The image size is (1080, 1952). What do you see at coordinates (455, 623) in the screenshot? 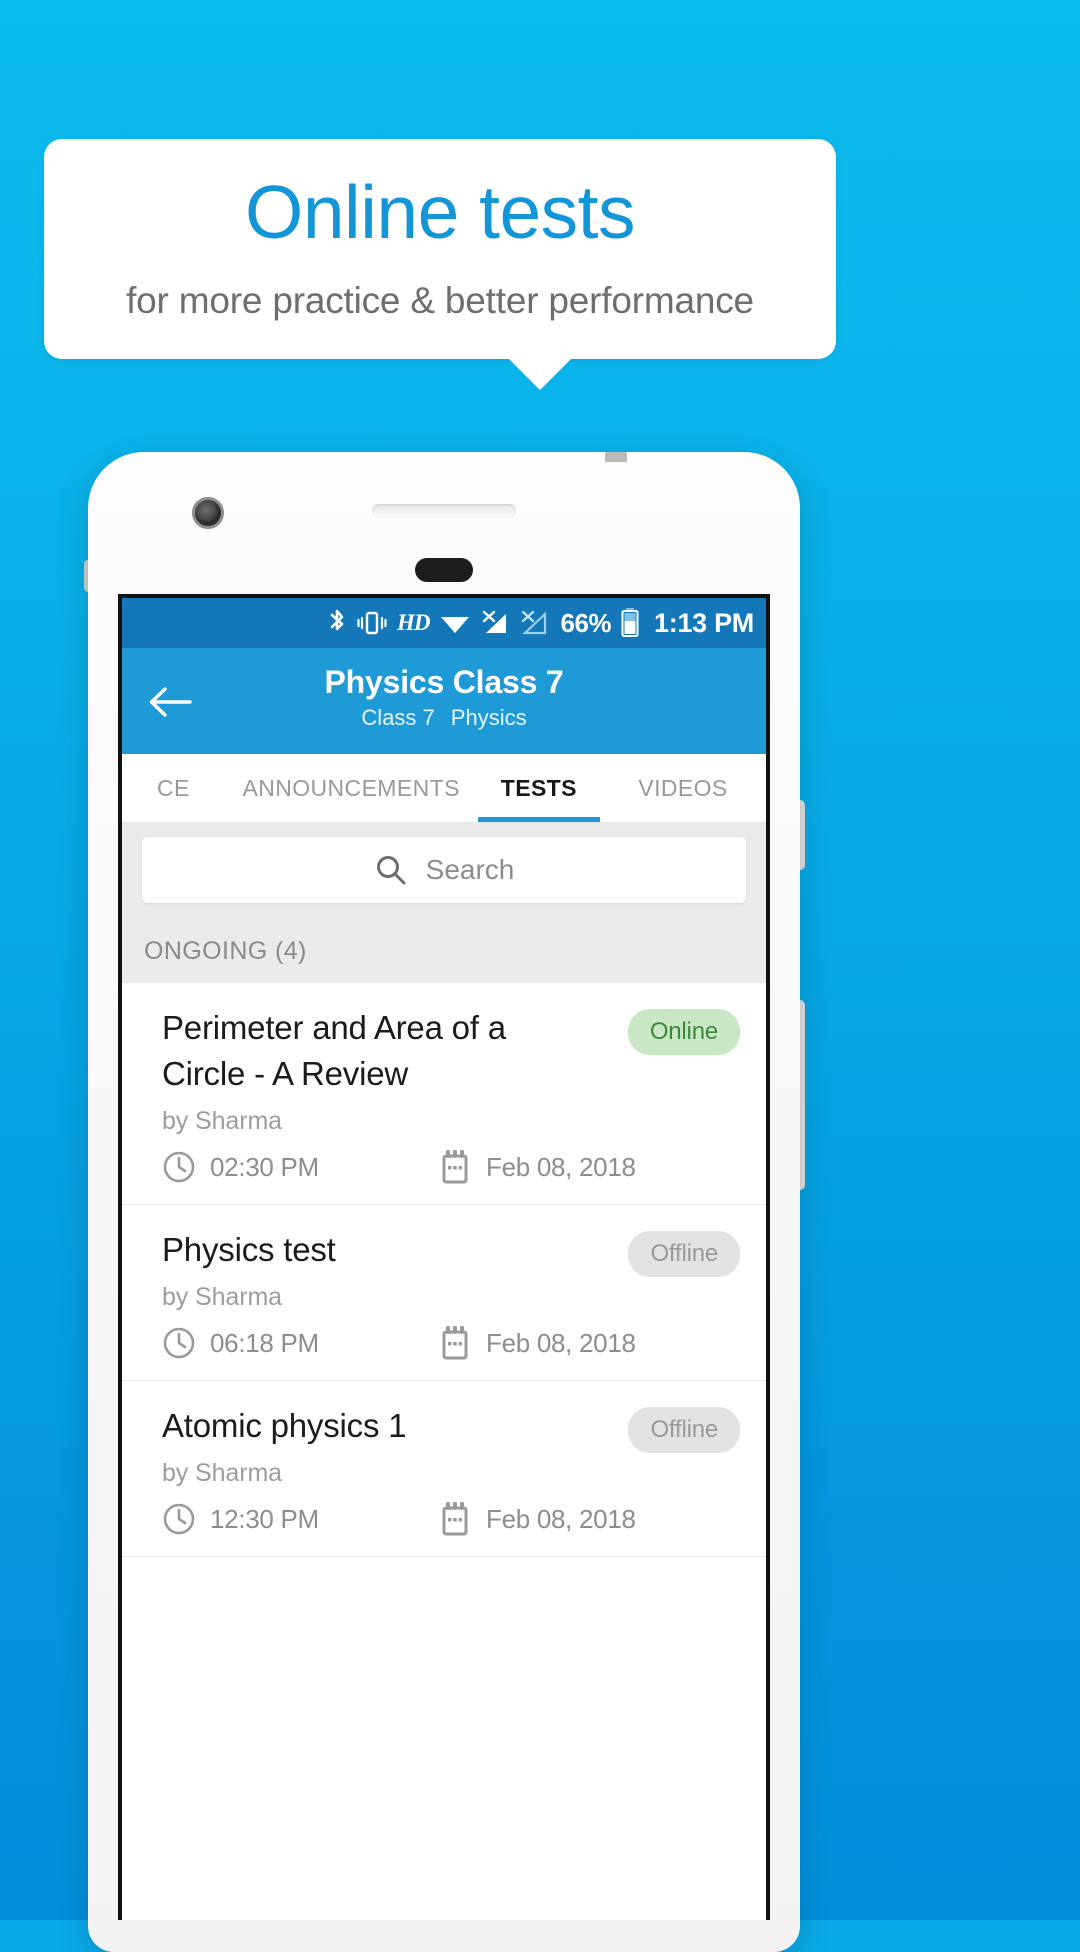
I see `wifi-icon` at bounding box center [455, 623].